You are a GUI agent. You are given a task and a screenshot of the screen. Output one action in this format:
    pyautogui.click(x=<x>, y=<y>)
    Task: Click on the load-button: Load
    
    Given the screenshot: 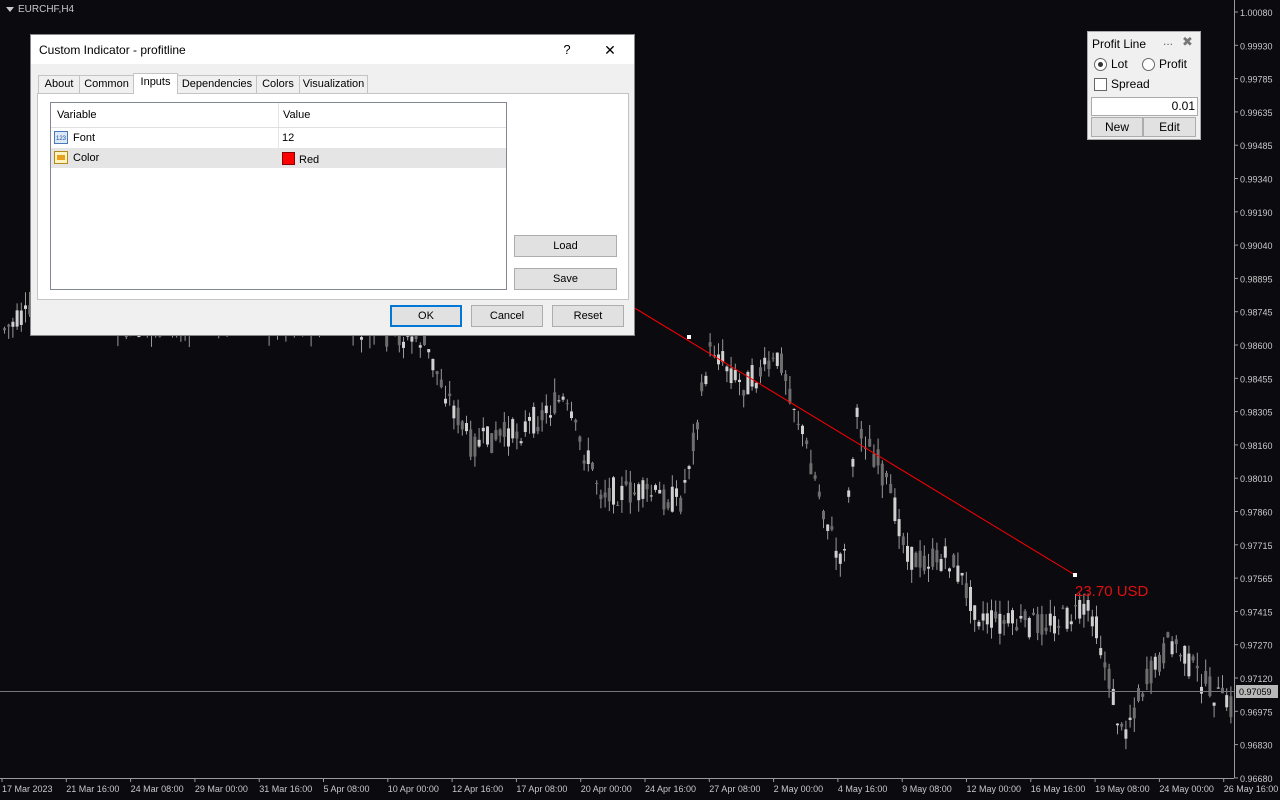 What is the action you would take?
    pyautogui.click(x=565, y=246)
    